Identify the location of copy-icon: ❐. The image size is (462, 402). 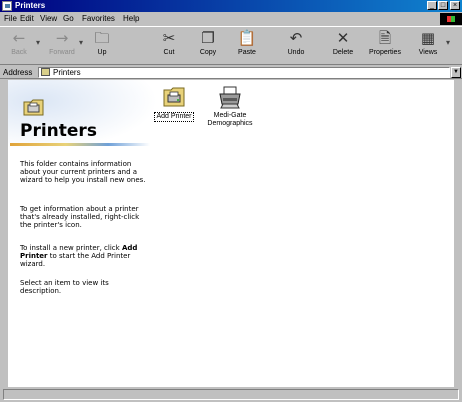
(208, 38).